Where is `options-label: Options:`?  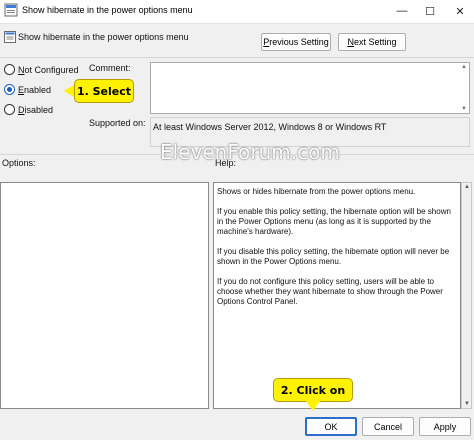
options-label: Options: is located at coordinates (19, 163).